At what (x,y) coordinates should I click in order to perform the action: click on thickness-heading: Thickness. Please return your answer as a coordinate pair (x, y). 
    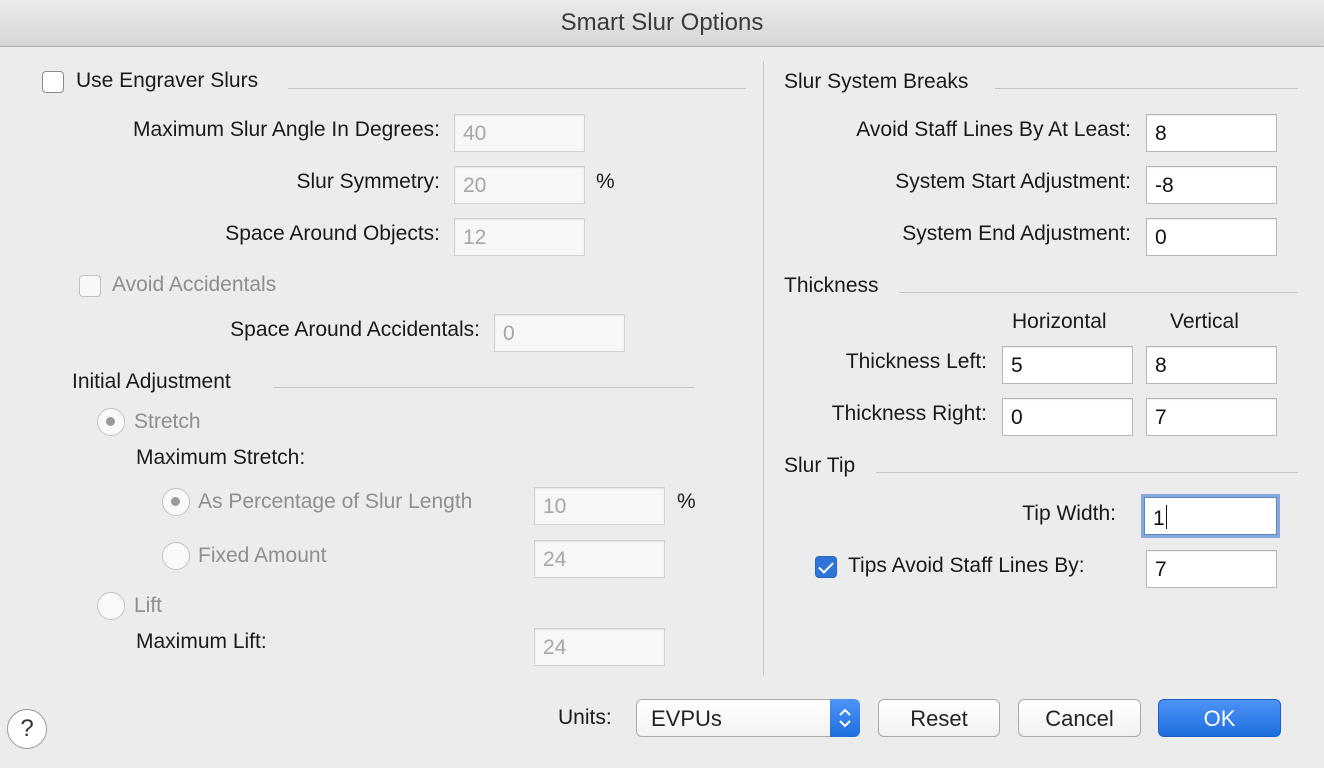
    Looking at the image, I should click on (831, 285).